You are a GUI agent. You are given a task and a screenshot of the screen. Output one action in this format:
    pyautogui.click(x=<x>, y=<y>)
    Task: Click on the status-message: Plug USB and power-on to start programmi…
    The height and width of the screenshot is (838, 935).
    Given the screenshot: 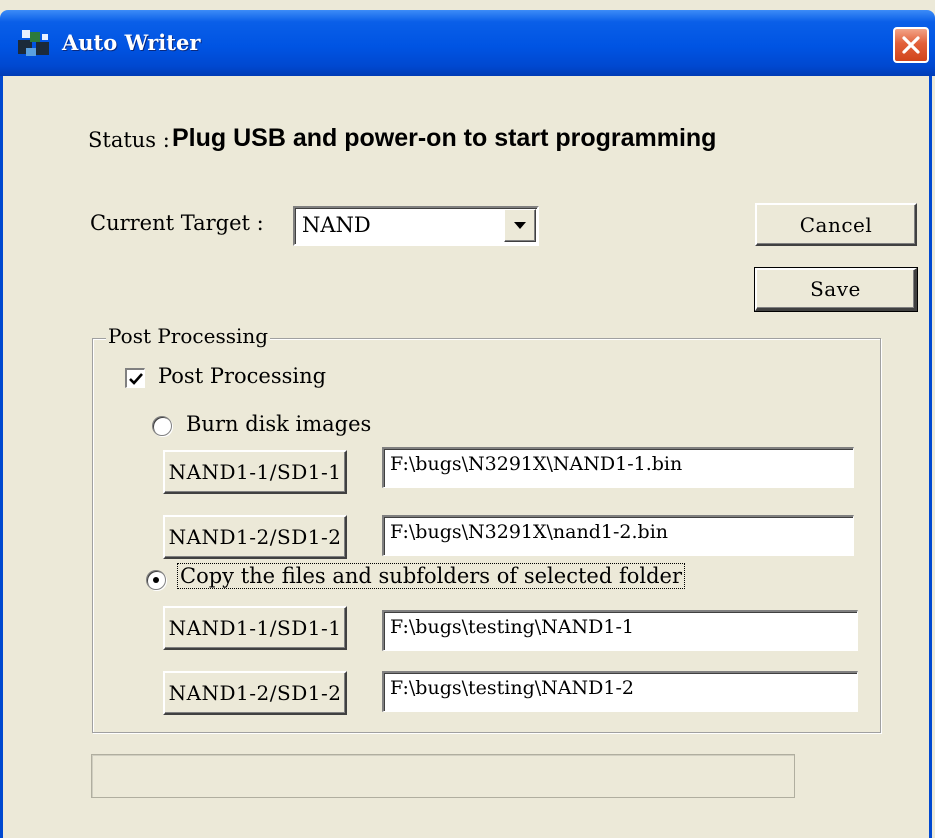 What is the action you would take?
    pyautogui.click(x=444, y=138)
    